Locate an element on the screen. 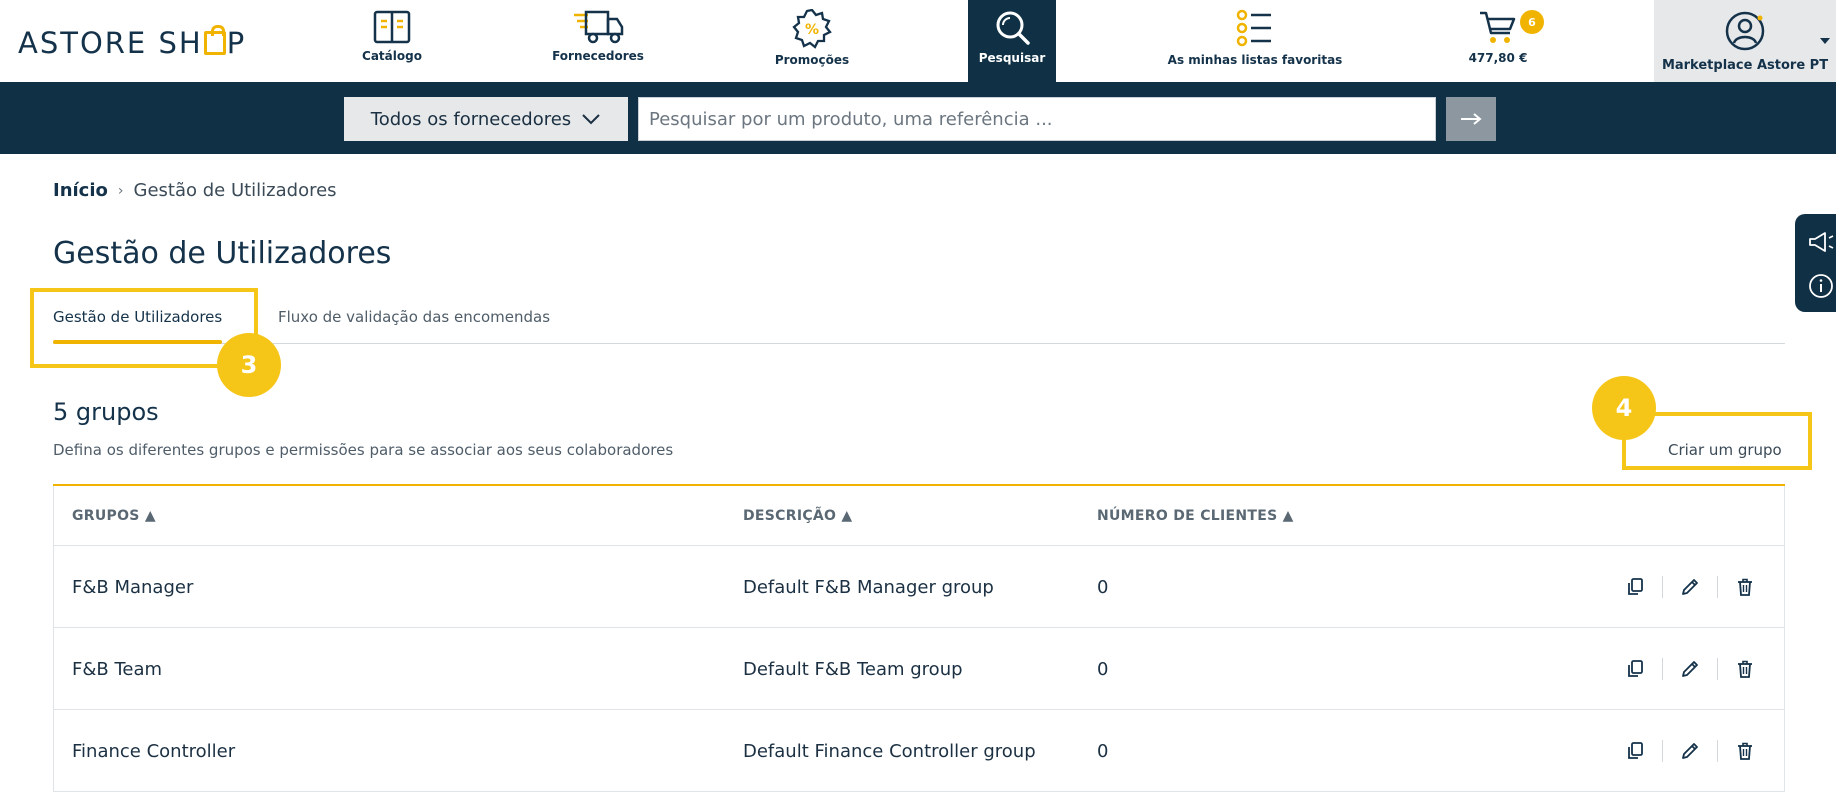  shopping-bag-icon is located at coordinates (214, 40).